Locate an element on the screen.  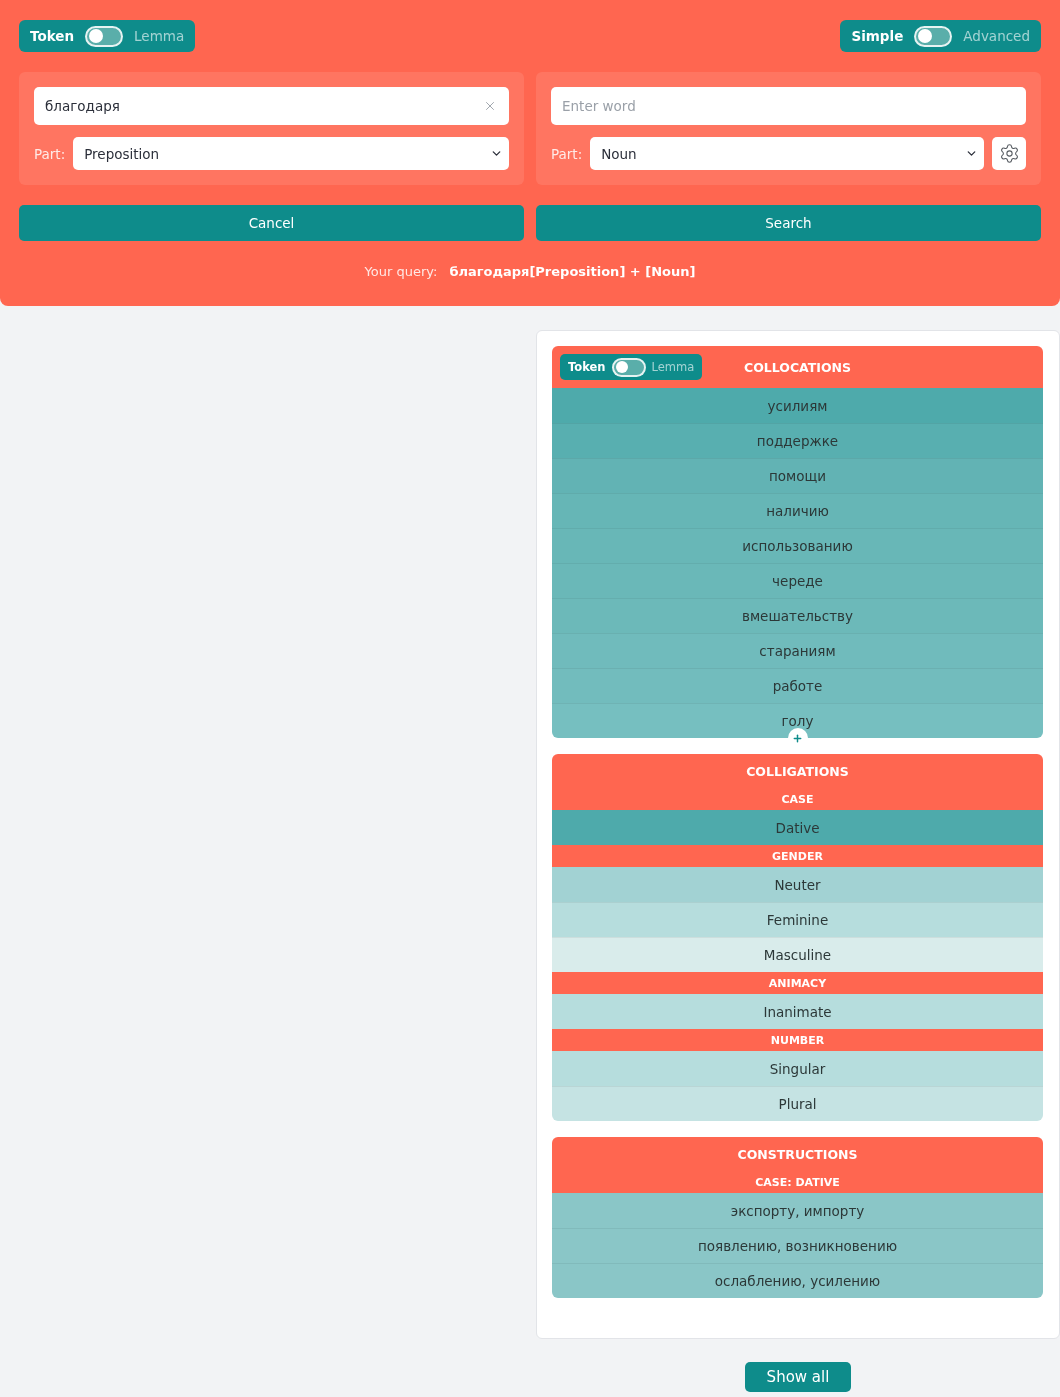
part-select: Preposition is located at coordinates (291, 153).